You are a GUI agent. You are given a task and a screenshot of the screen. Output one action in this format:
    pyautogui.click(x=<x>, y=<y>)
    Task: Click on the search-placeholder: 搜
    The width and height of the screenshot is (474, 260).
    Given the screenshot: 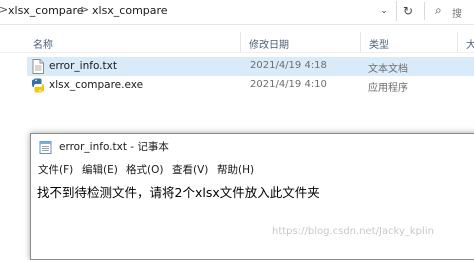 What is the action you would take?
    pyautogui.click(x=457, y=14)
    